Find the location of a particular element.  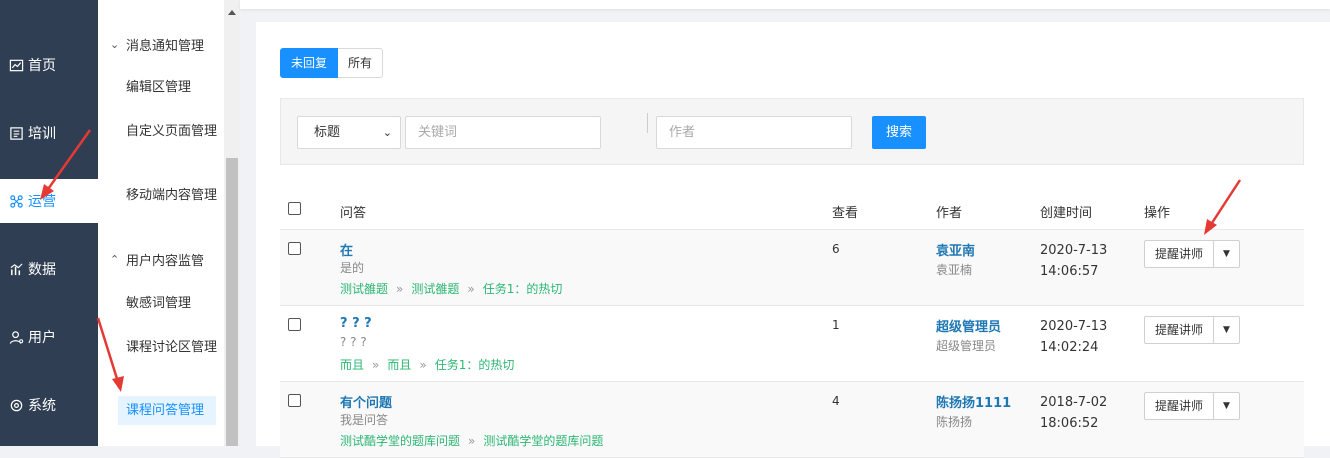

nav-item-label: 用户 is located at coordinates (42, 338).